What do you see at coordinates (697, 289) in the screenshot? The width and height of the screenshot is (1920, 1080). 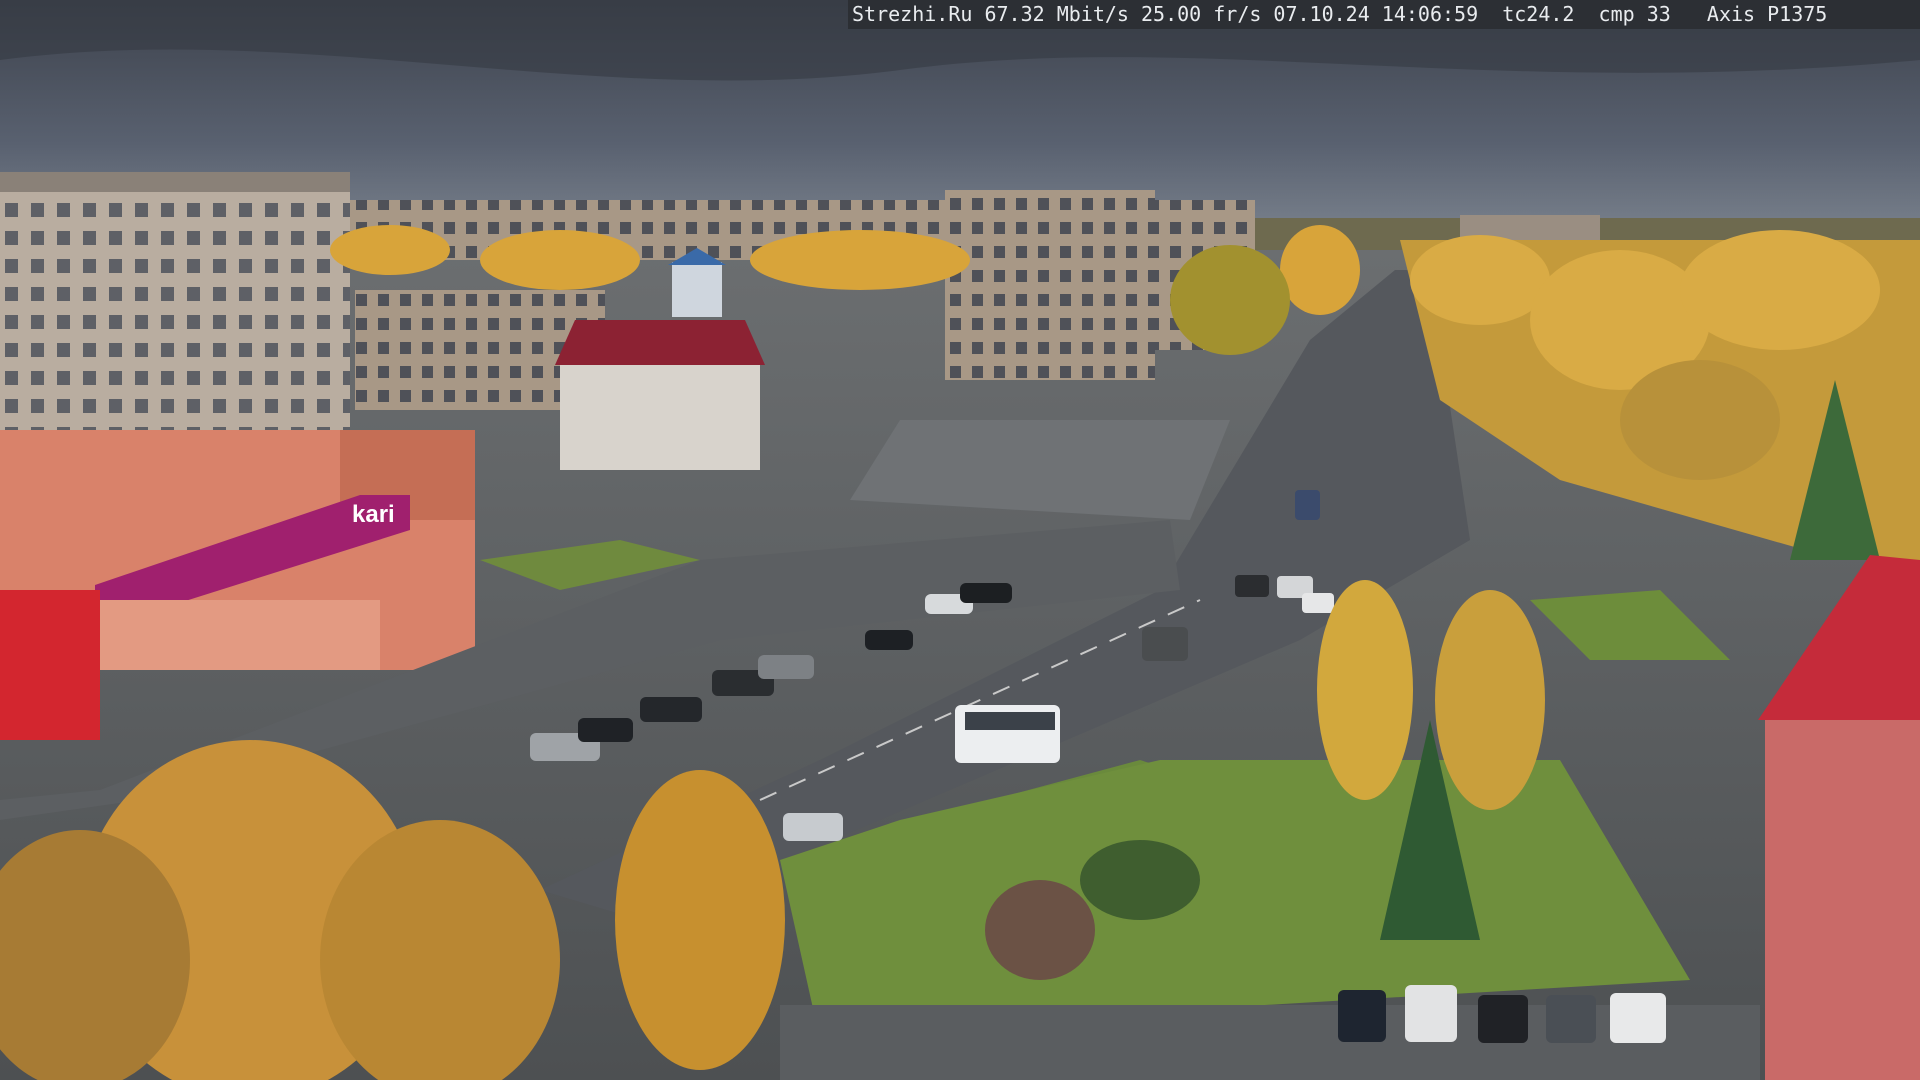 I see `blue-tower` at bounding box center [697, 289].